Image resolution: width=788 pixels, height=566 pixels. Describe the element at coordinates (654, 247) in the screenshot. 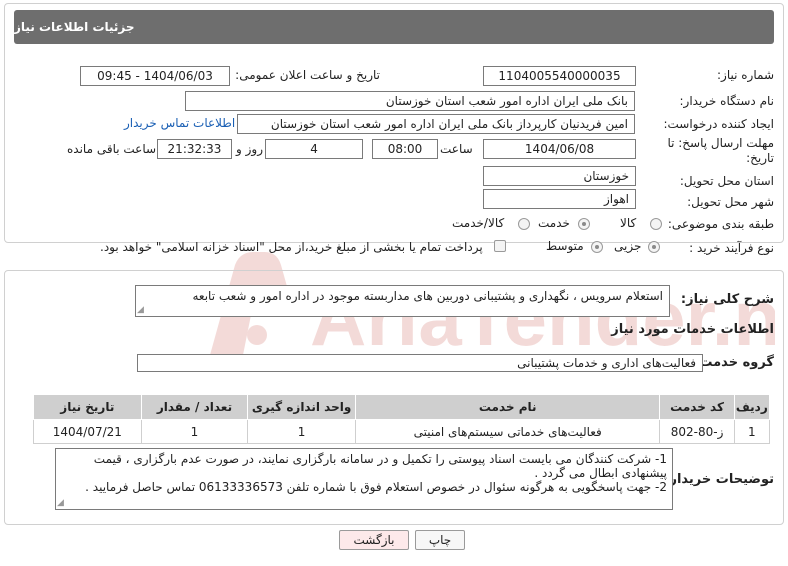

I see `process-radio-minor` at that location.